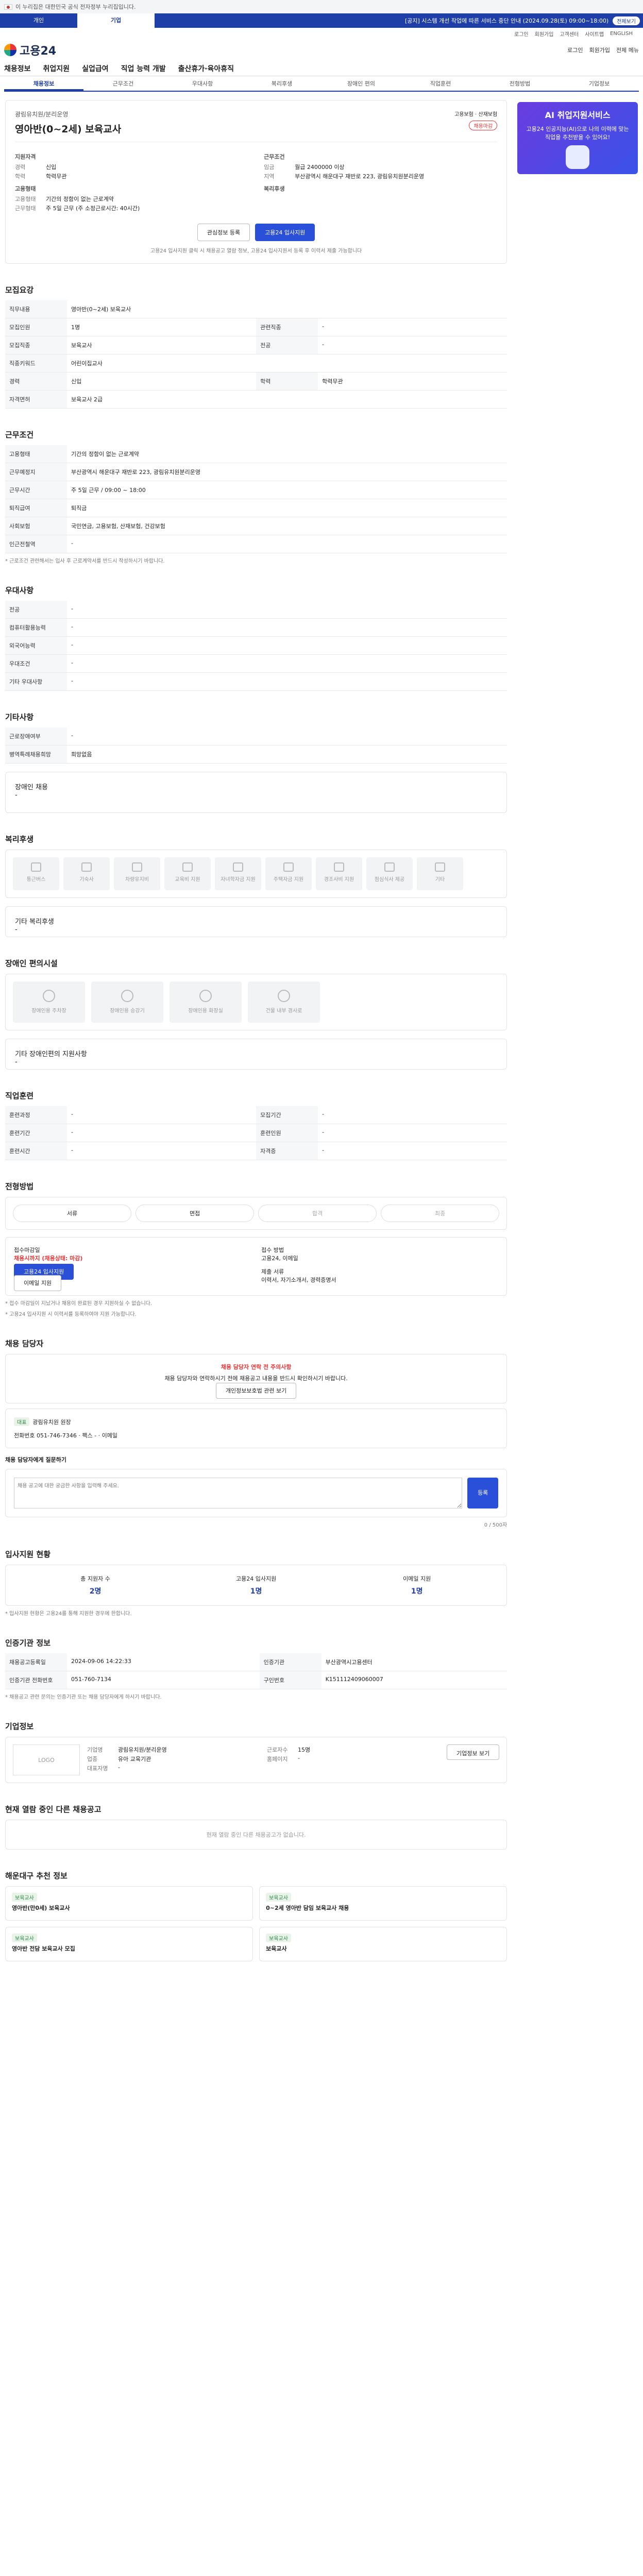  I want to click on tab-section: 장애인 편의, so click(361, 83).